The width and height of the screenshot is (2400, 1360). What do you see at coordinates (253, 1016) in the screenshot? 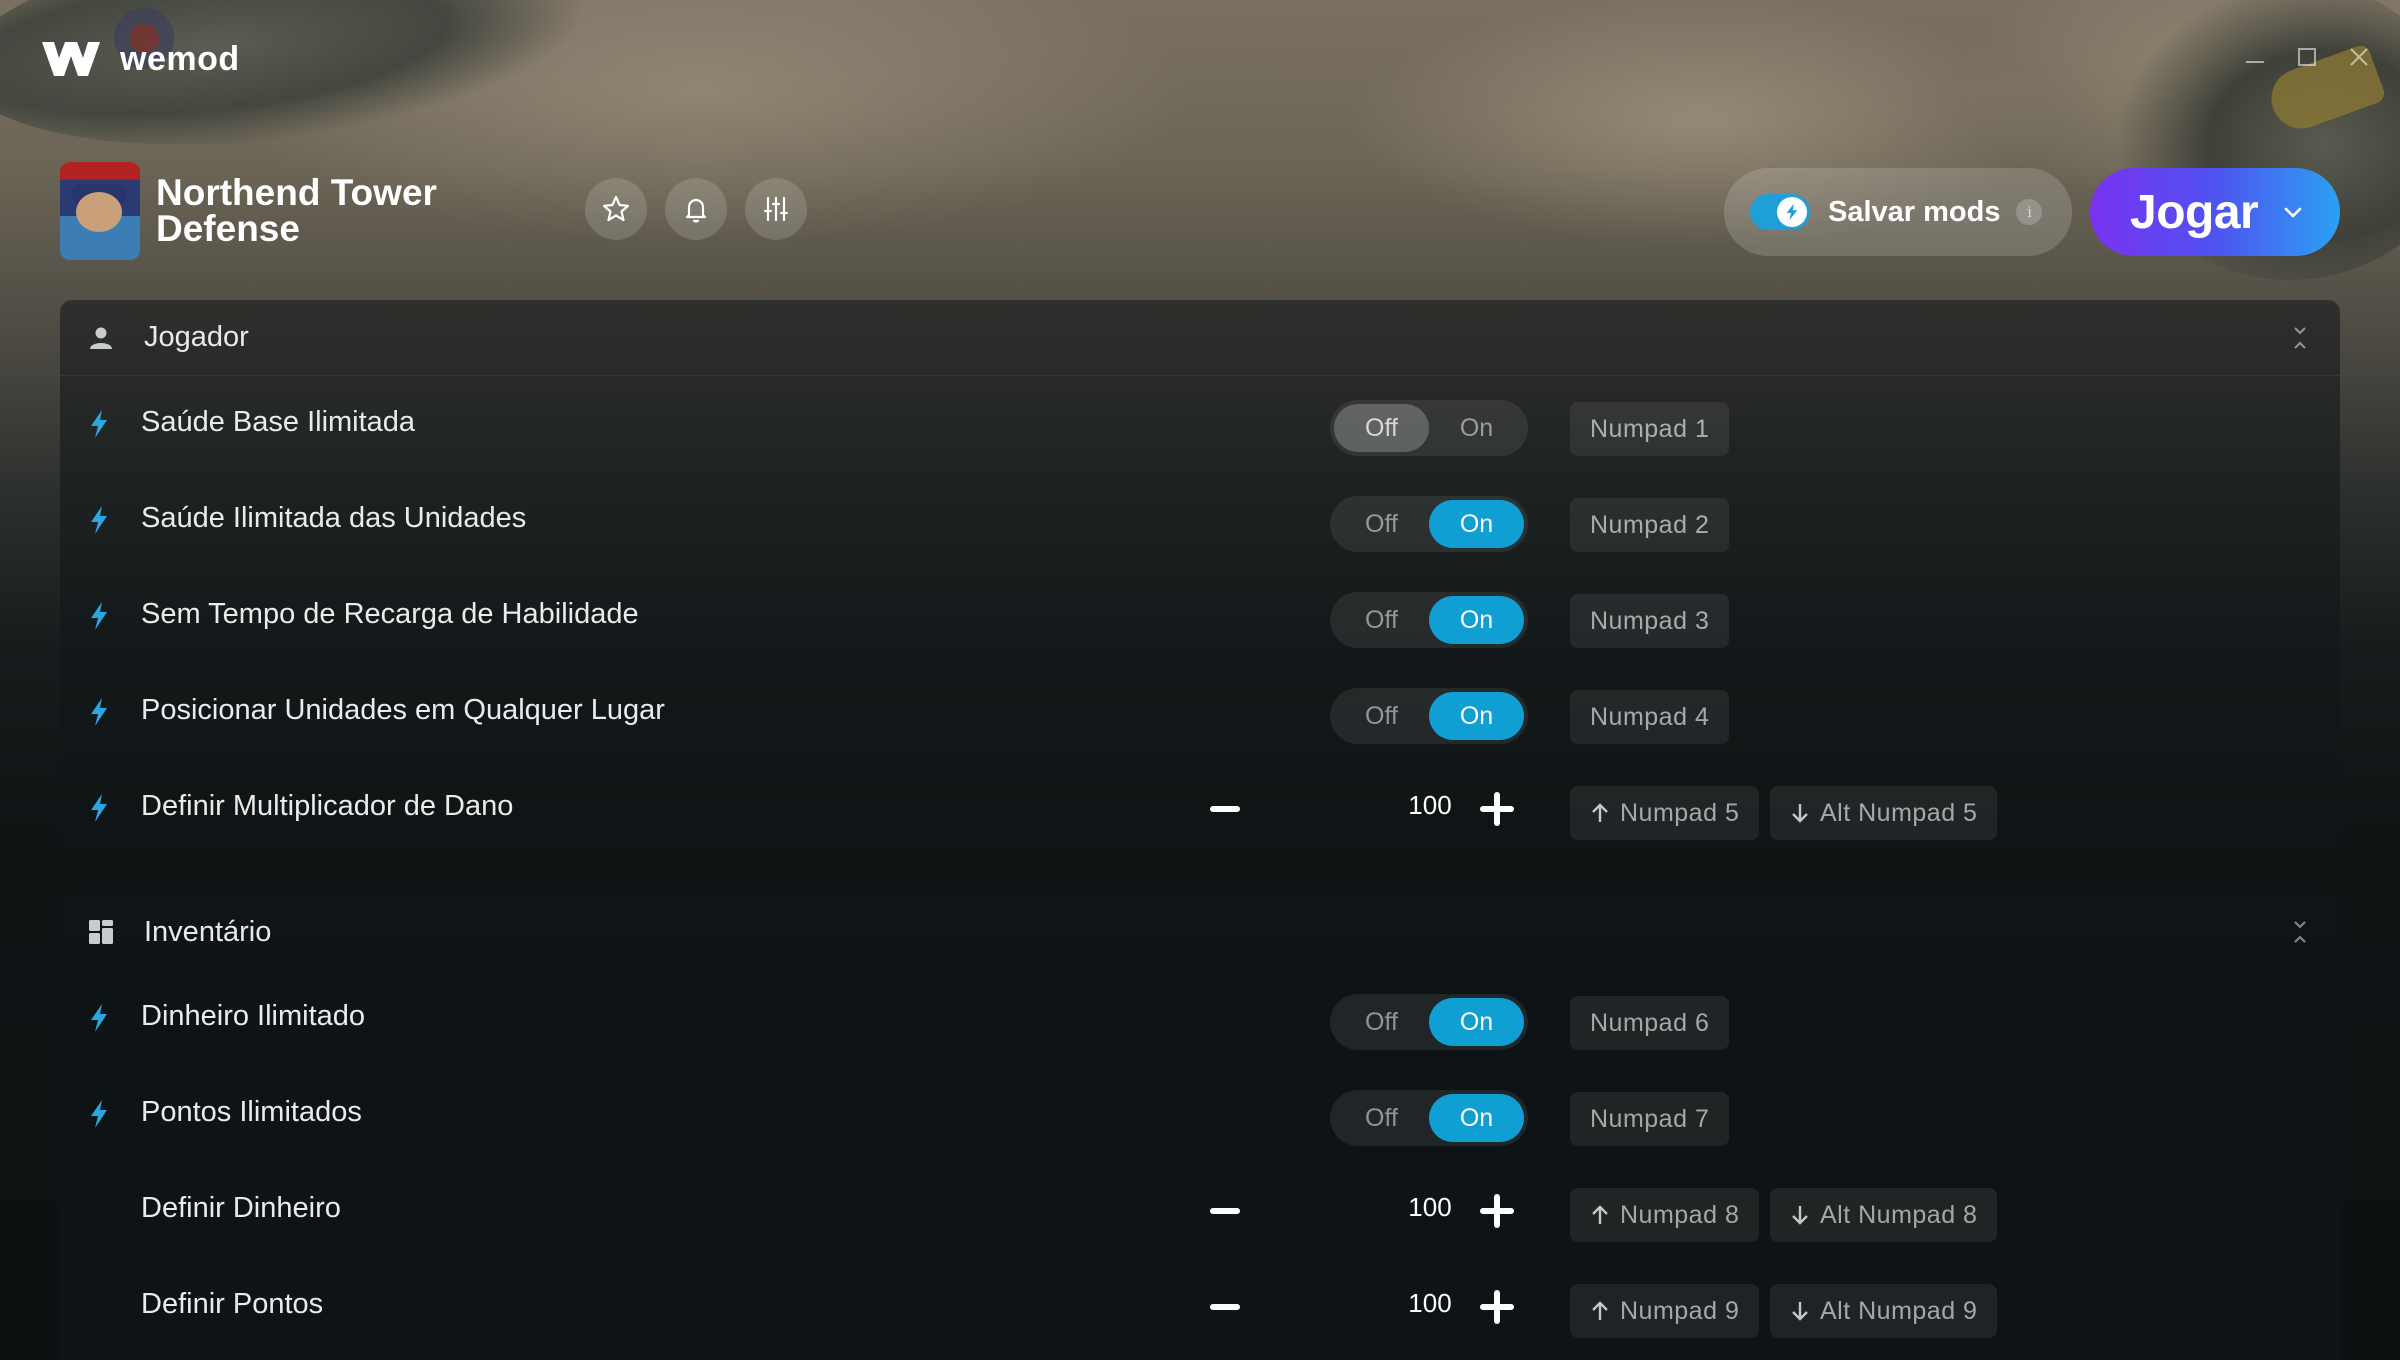
I see `mod-name: Dinheiro Ilimitado` at bounding box center [253, 1016].